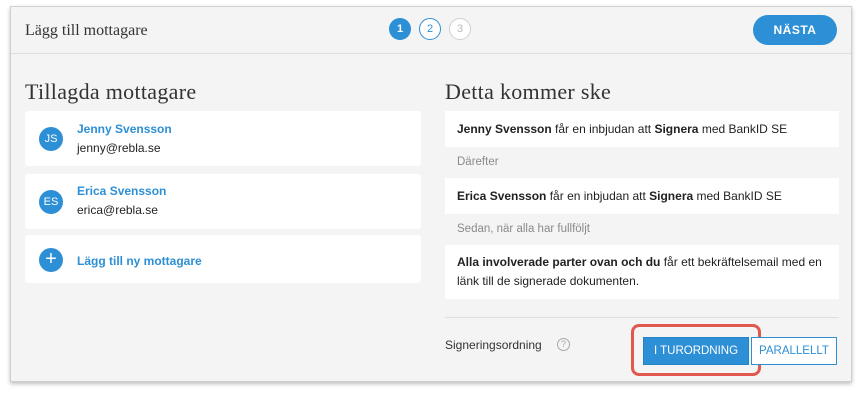  What do you see at coordinates (696, 351) in the screenshot?
I see `sequential-order-button: I TURORDNING` at bounding box center [696, 351].